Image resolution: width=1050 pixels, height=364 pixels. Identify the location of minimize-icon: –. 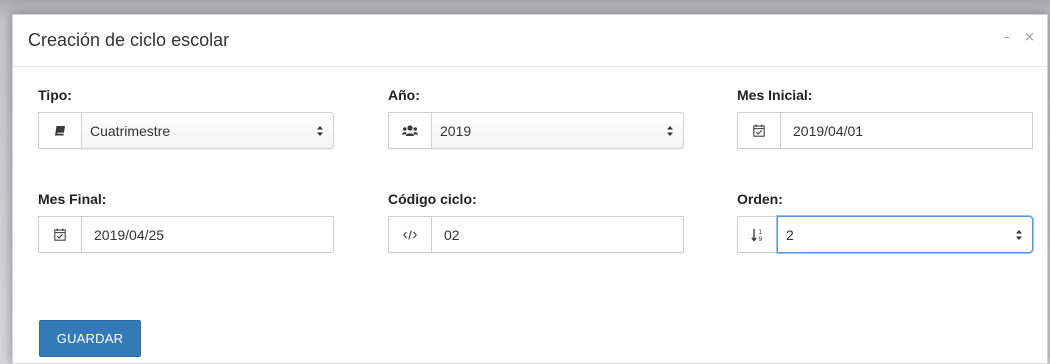
(1007, 38).